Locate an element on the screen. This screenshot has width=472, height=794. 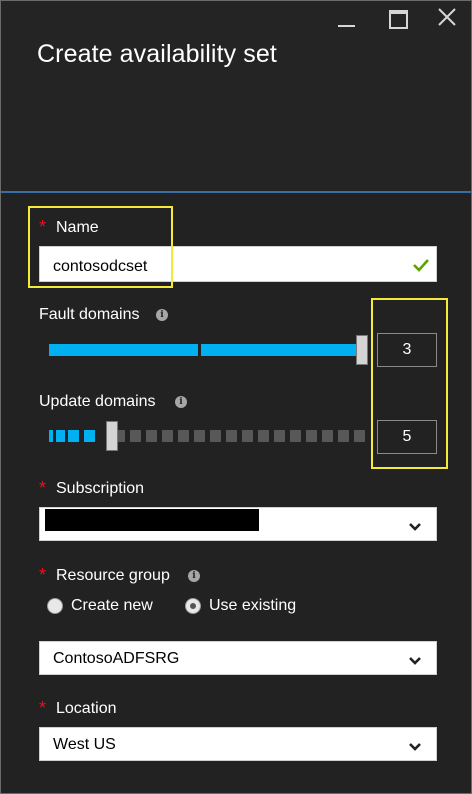
use-existing-label: Use existing is located at coordinates (252, 606).